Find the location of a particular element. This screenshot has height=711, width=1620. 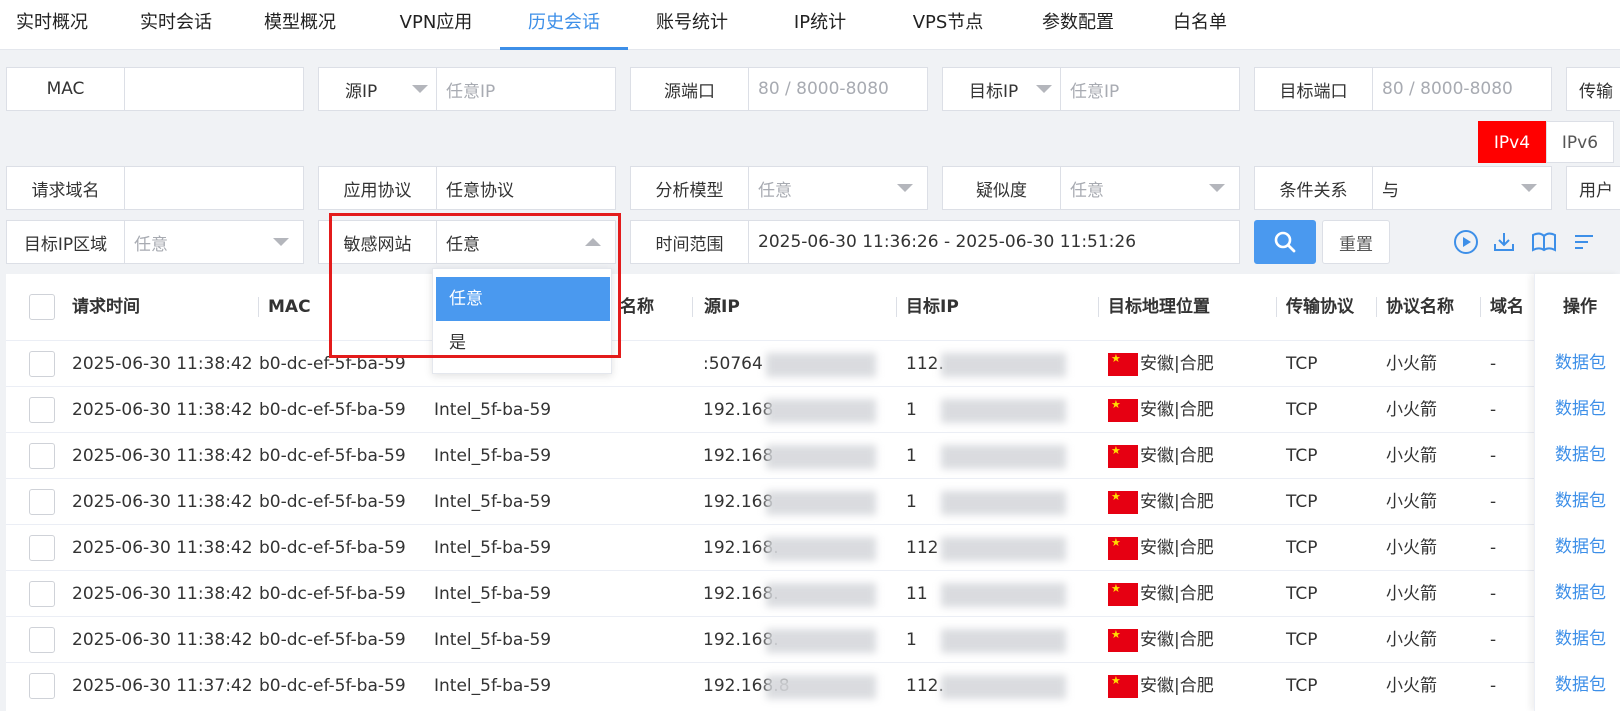

model-filter: 分析模型 任意 is located at coordinates (779, 188).